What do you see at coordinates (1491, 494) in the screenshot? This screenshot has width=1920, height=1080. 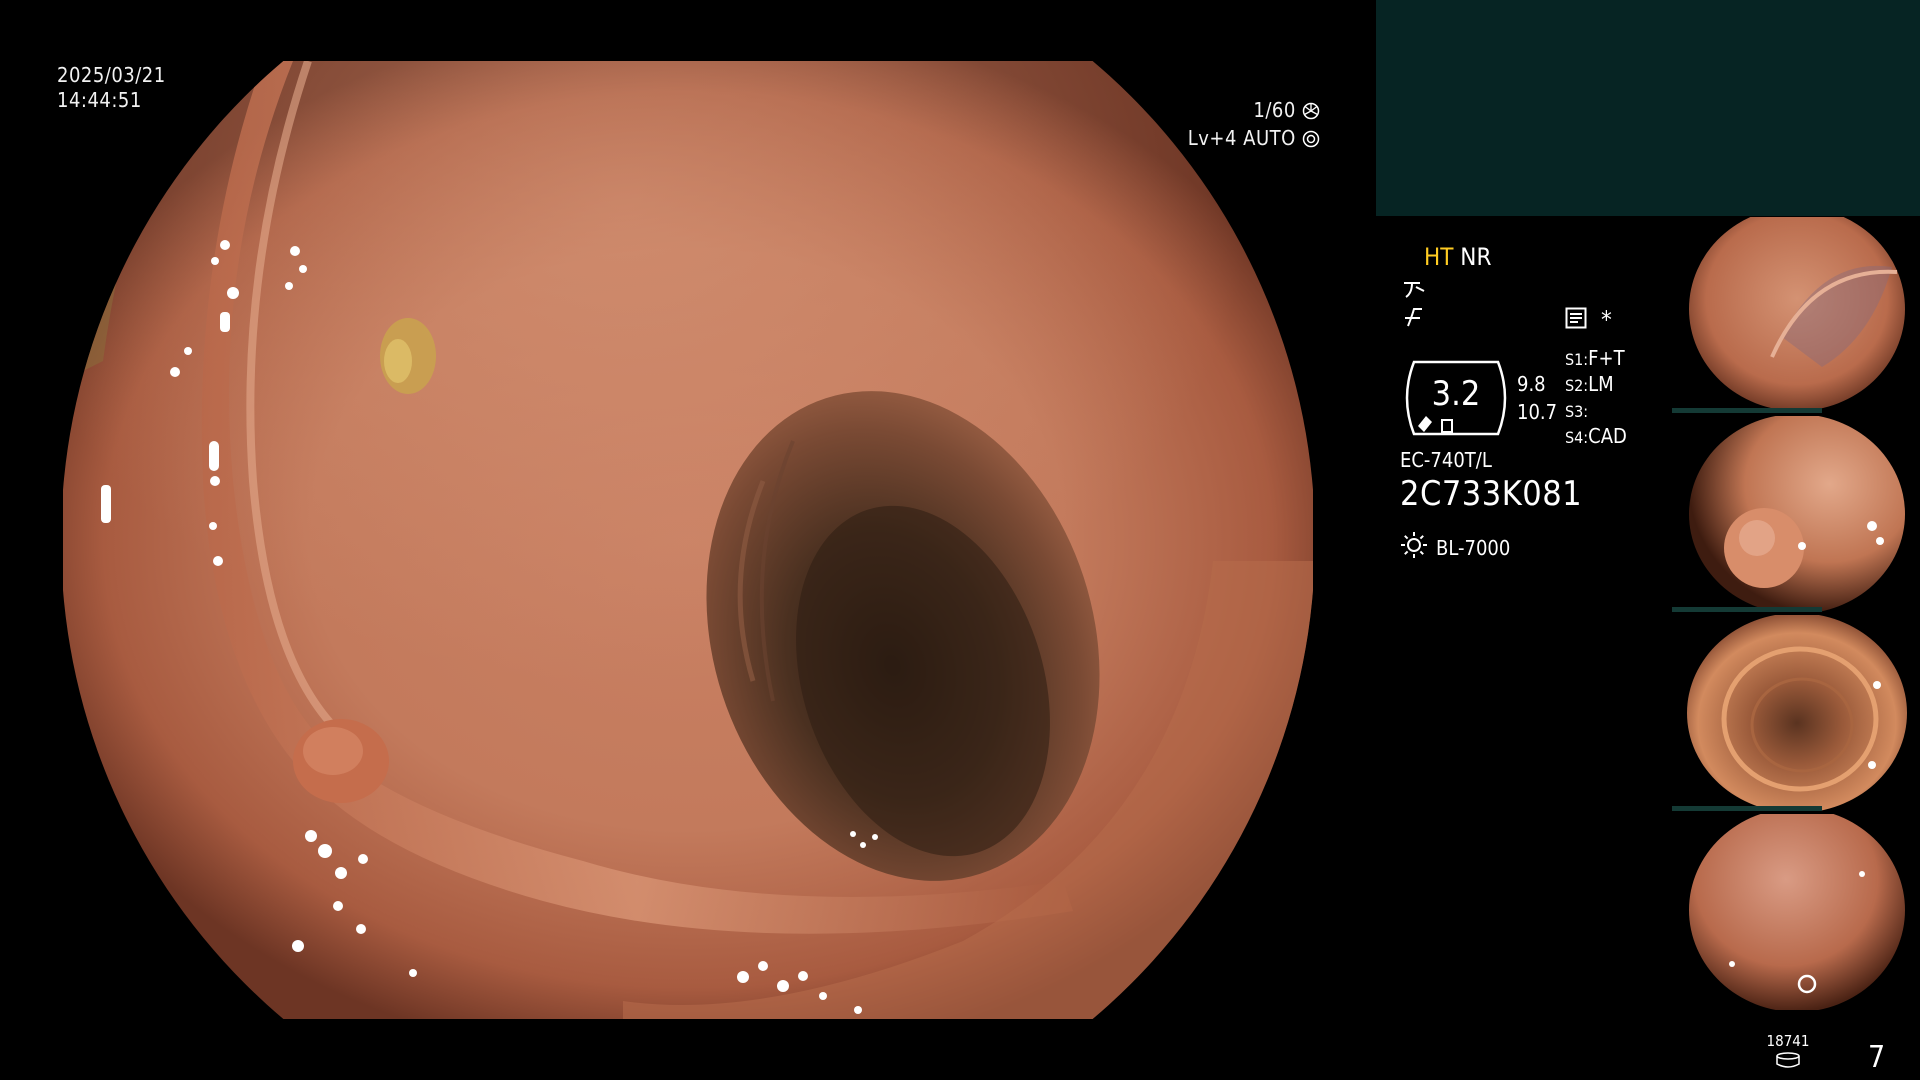 I see `scope-serial: 2C733K081` at bounding box center [1491, 494].